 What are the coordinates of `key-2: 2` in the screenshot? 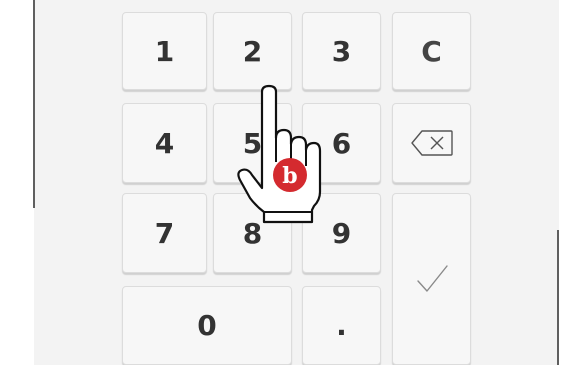 It's located at (252, 51).